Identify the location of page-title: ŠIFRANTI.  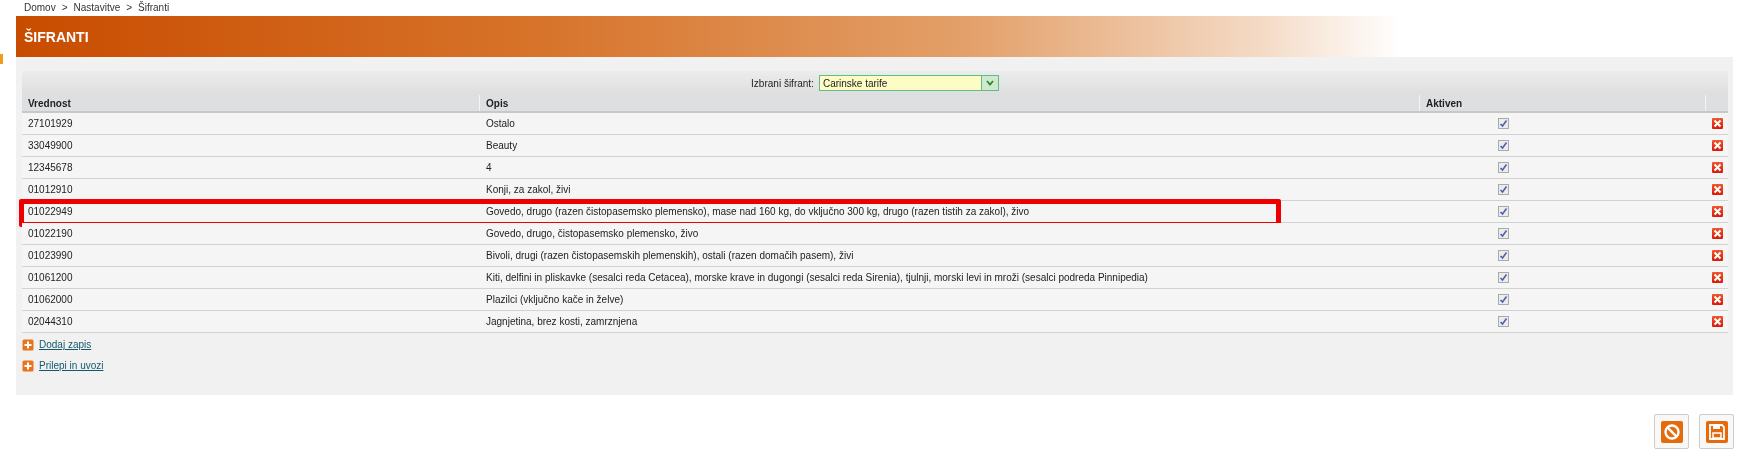
(56, 36).